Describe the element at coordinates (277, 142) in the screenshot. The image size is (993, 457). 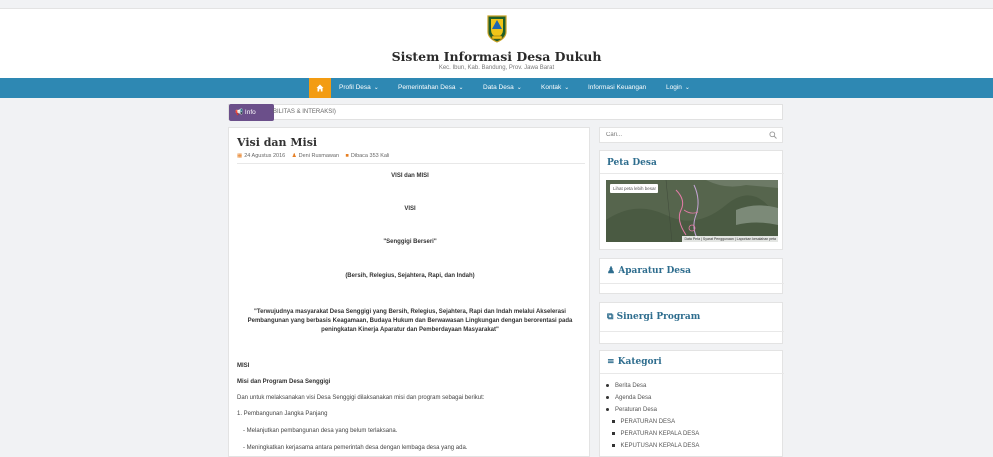
I see `article-title: Visi dan Misi` at that location.